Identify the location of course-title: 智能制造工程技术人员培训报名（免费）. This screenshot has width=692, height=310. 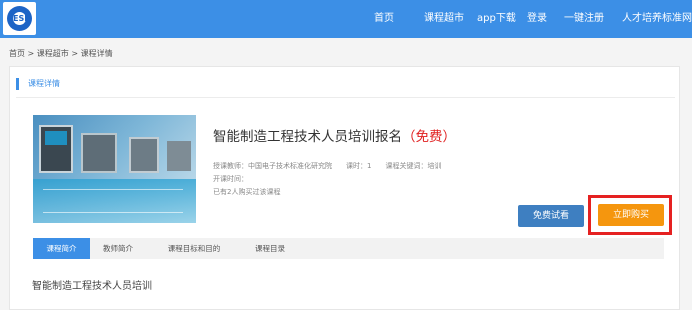
(334, 135).